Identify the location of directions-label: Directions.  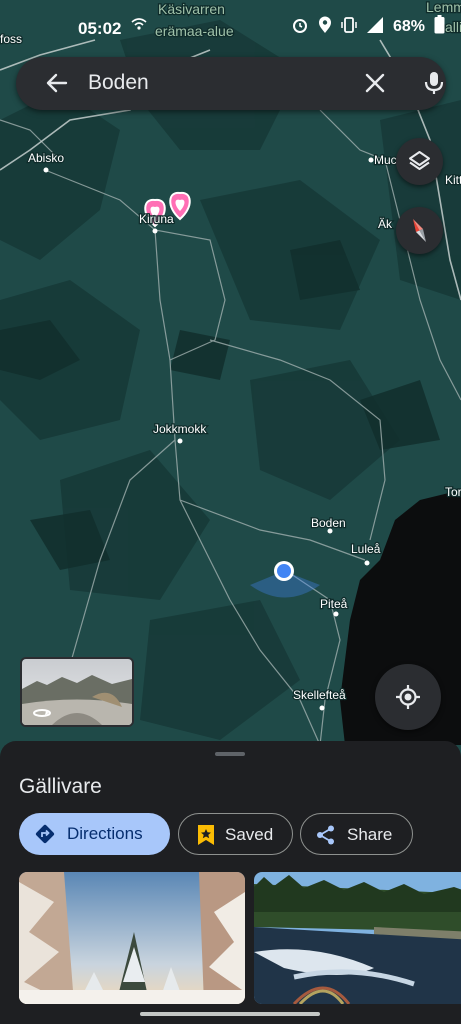
(105, 833).